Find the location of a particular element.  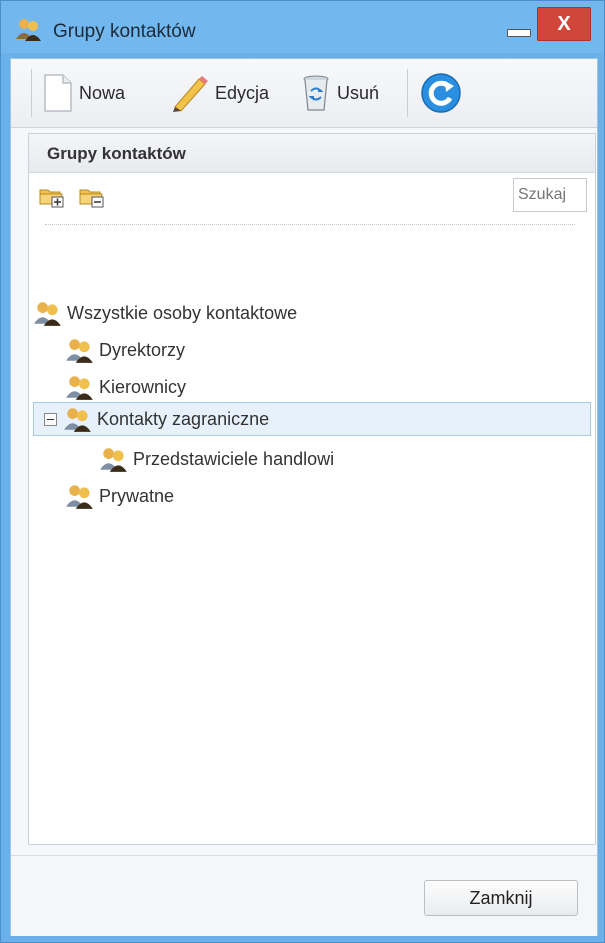

tree-node-sales-reps: Przedstawiciele handlowi is located at coordinates (216, 459).